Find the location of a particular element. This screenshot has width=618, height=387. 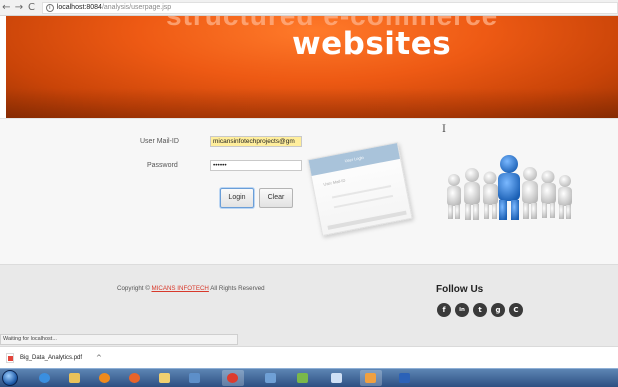

downloads-shelf: Big_Data_Analytics.pdf ^ is located at coordinates (309, 357).